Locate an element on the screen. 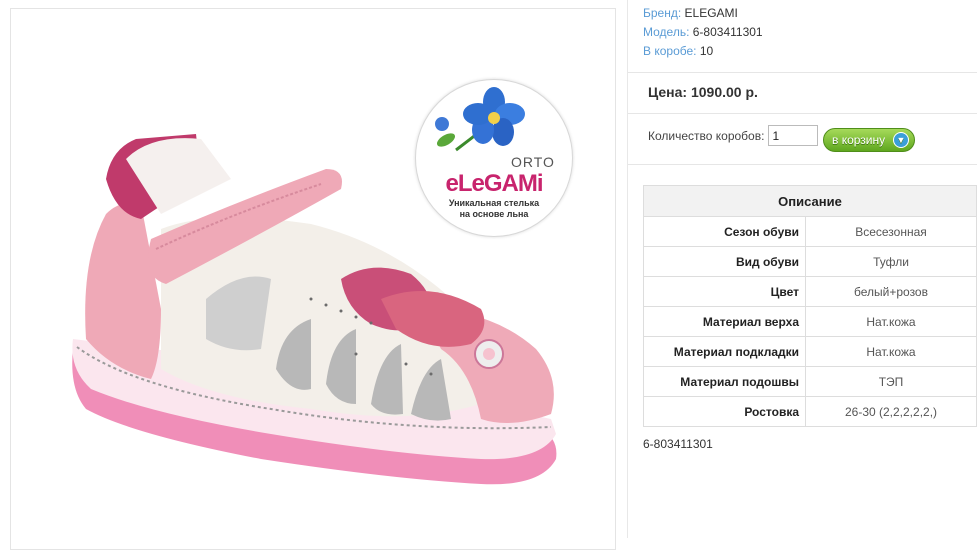 The width and height of the screenshot is (977, 550). spec-label: Ростовка is located at coordinates (724, 411).